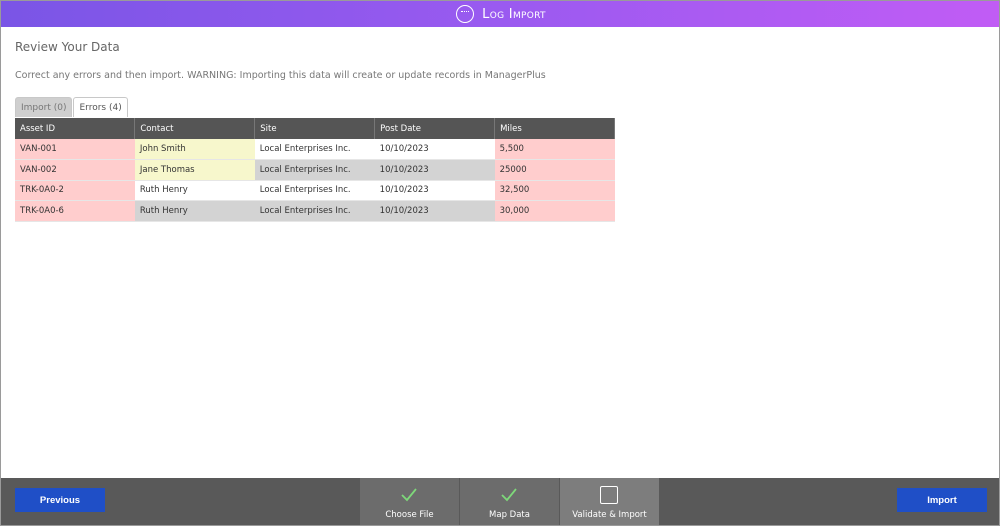  Describe the element at coordinates (75, 149) in the screenshot. I see `cell-asset-id: VAN-001` at that location.